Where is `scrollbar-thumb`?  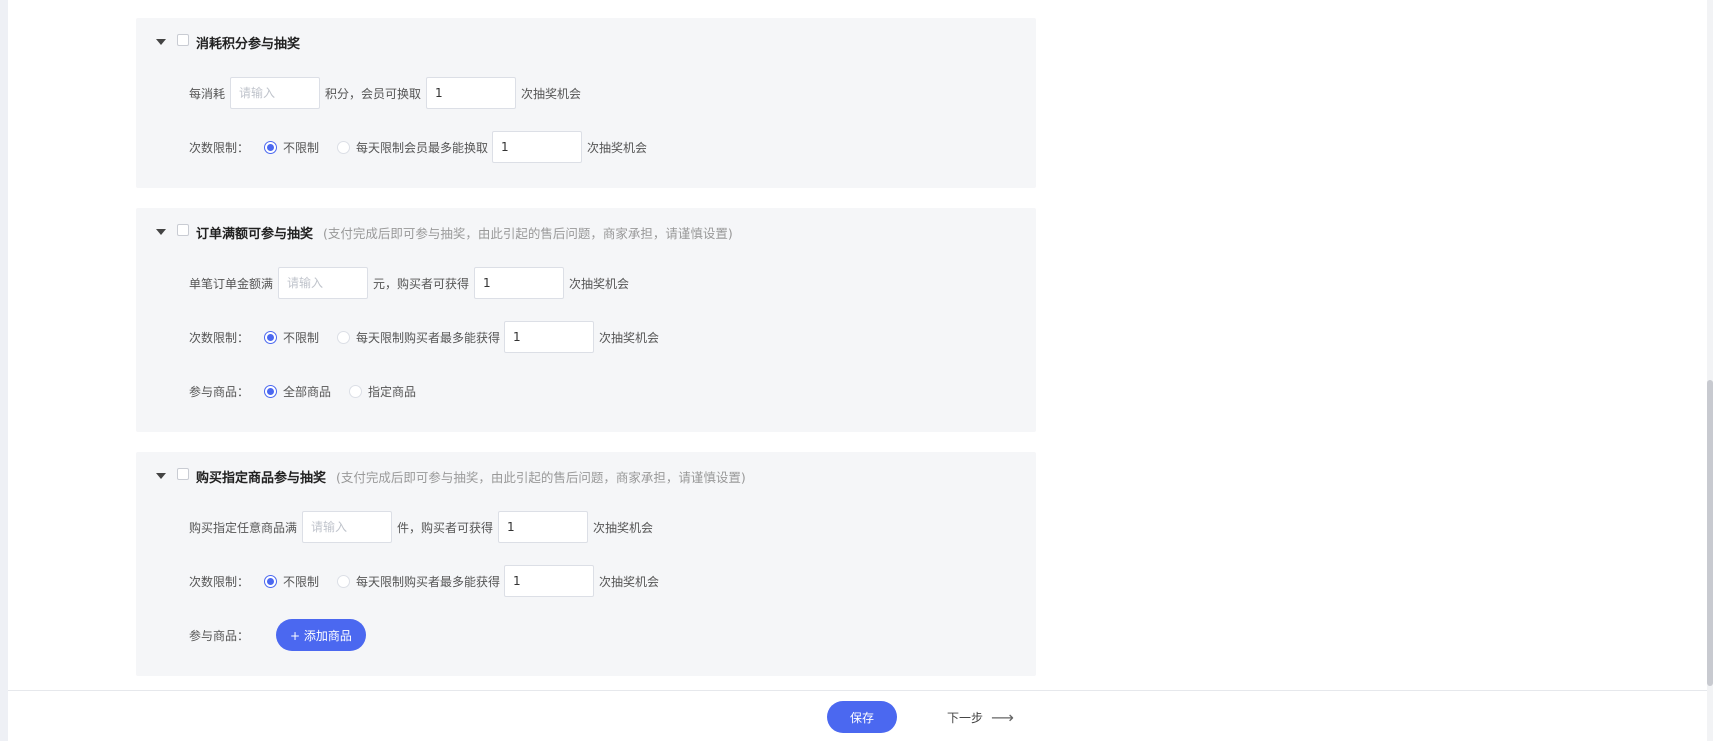
scrollbar-thumb is located at coordinates (1710, 533).